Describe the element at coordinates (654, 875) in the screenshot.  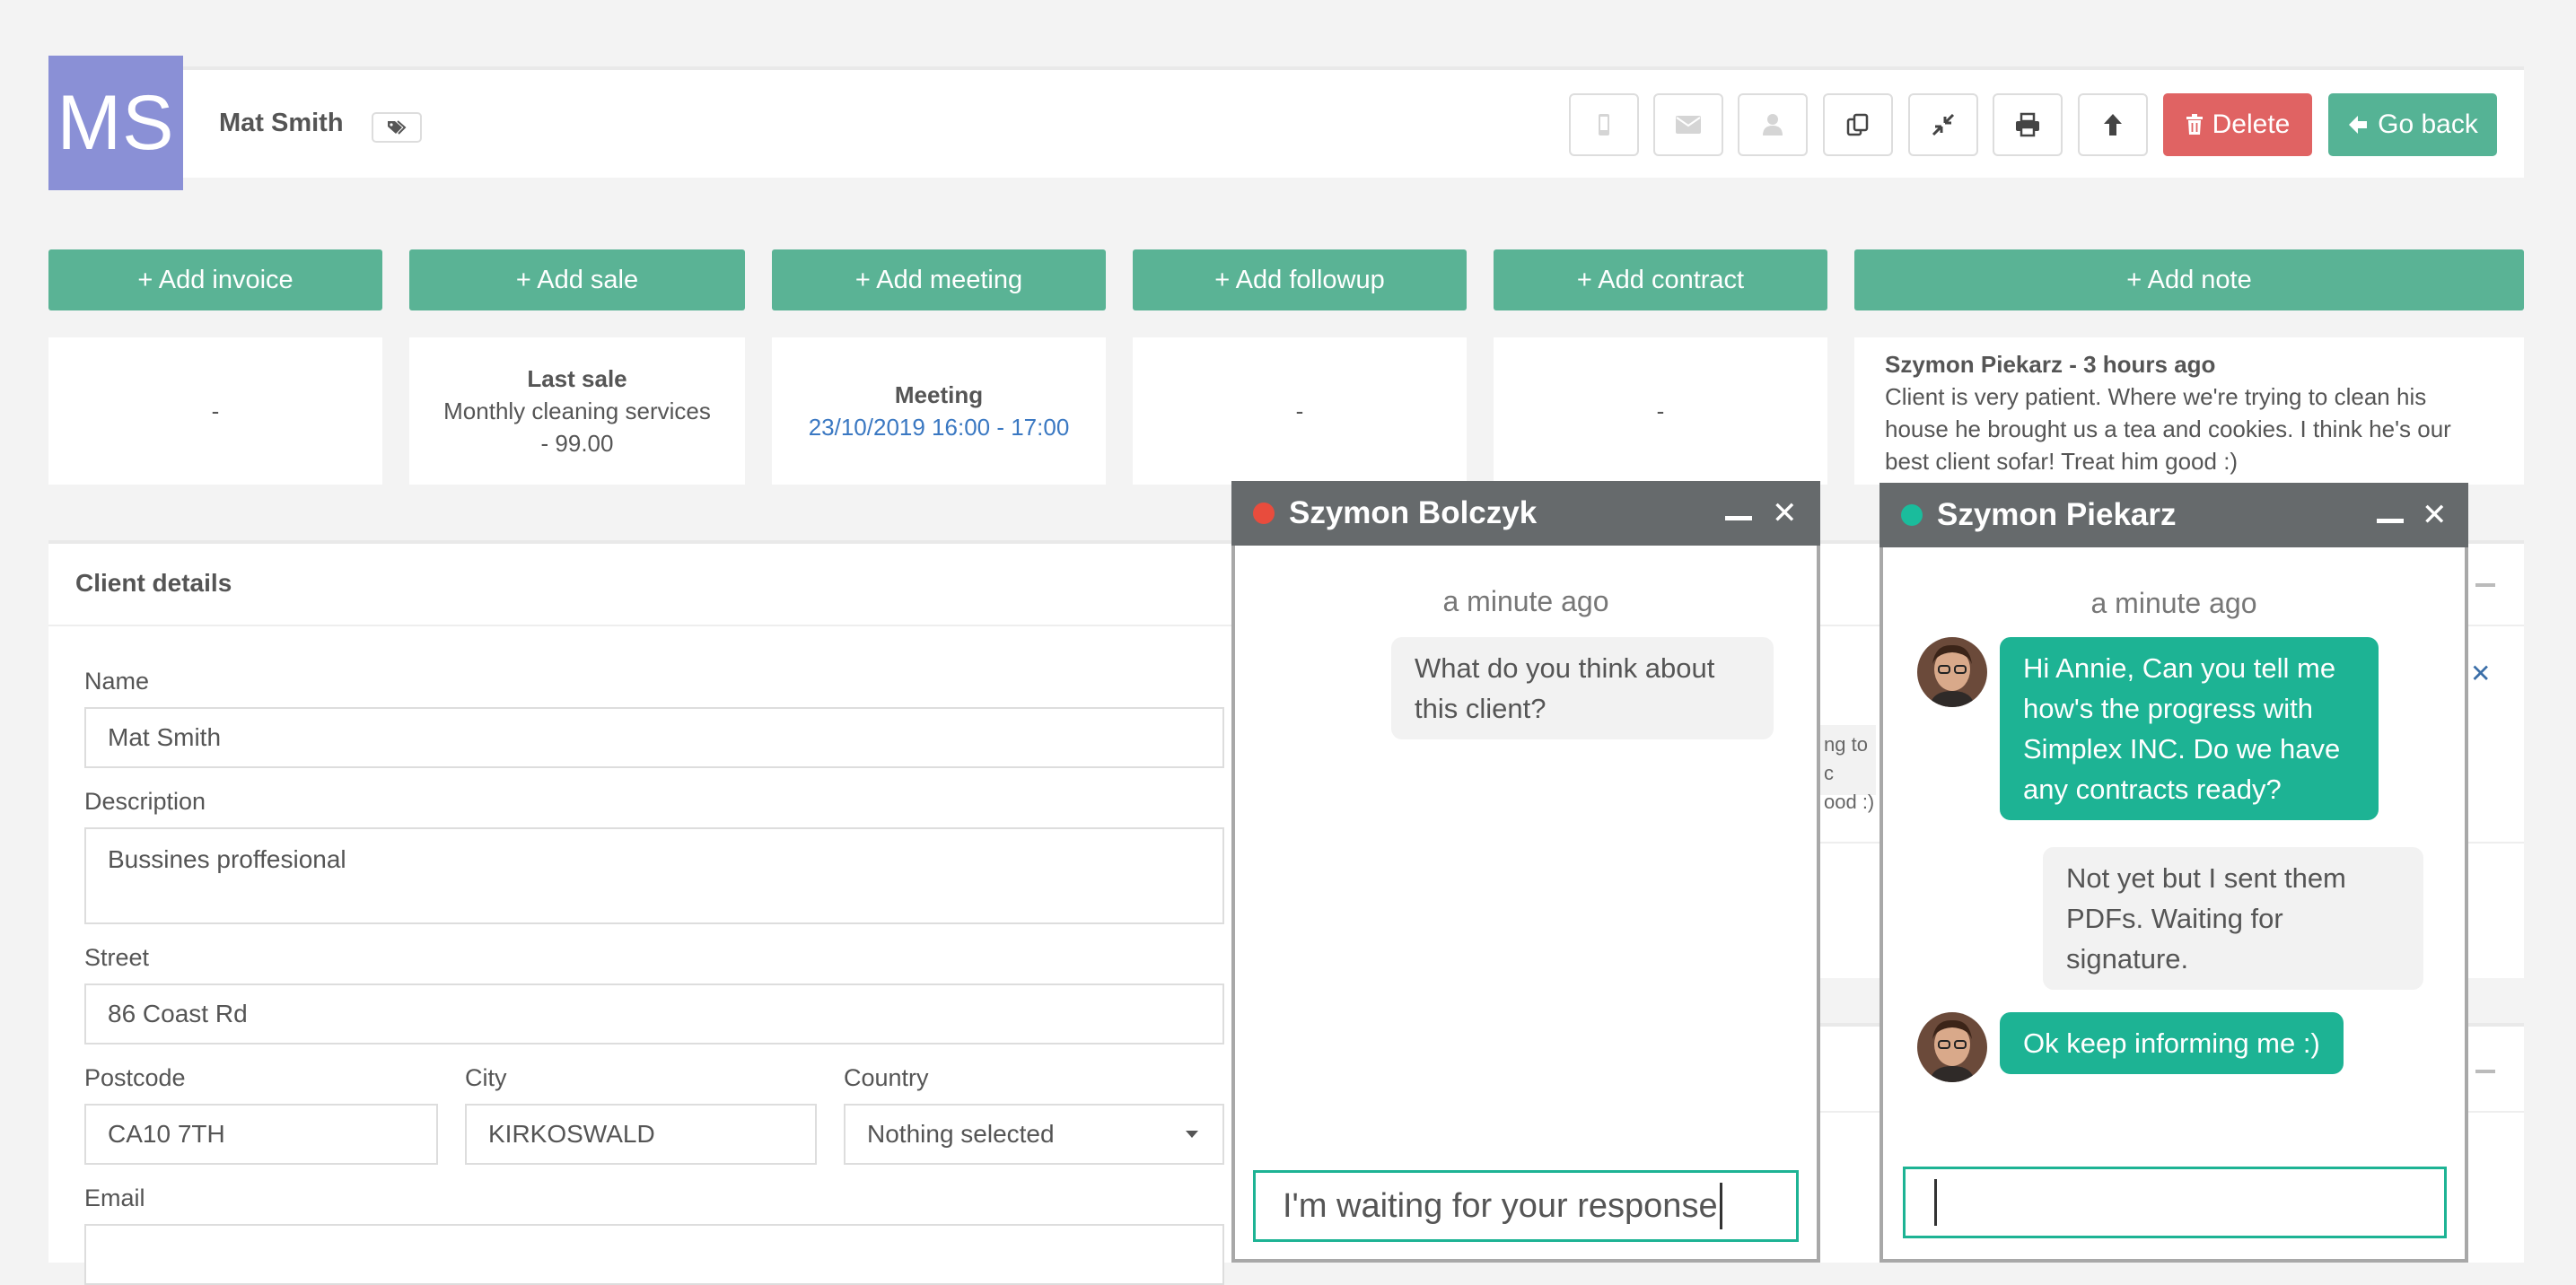
I see `description-textarea: Bussines proffesional` at that location.